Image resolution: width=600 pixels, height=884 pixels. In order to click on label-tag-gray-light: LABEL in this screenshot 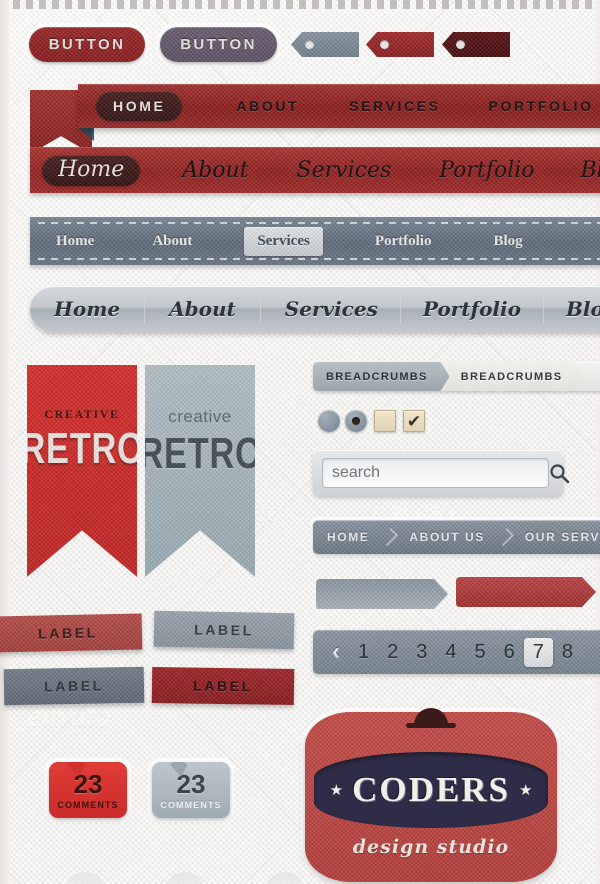, I will do `click(224, 630)`.